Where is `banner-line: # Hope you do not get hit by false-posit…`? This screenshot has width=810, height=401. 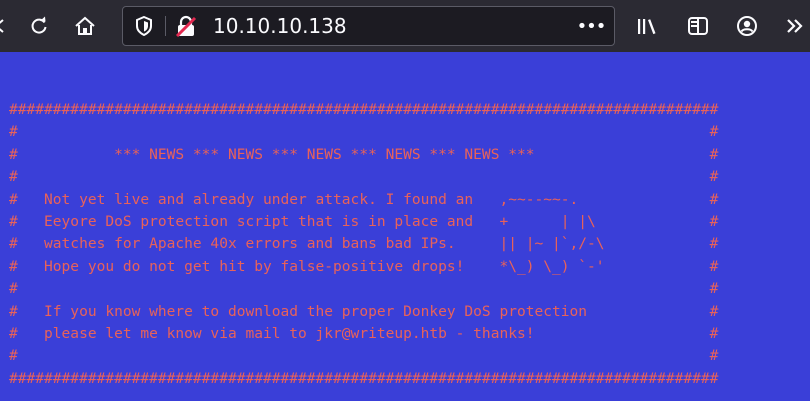
banner-line: # Hope you do not get hit by false-posit… is located at coordinates (364, 266).